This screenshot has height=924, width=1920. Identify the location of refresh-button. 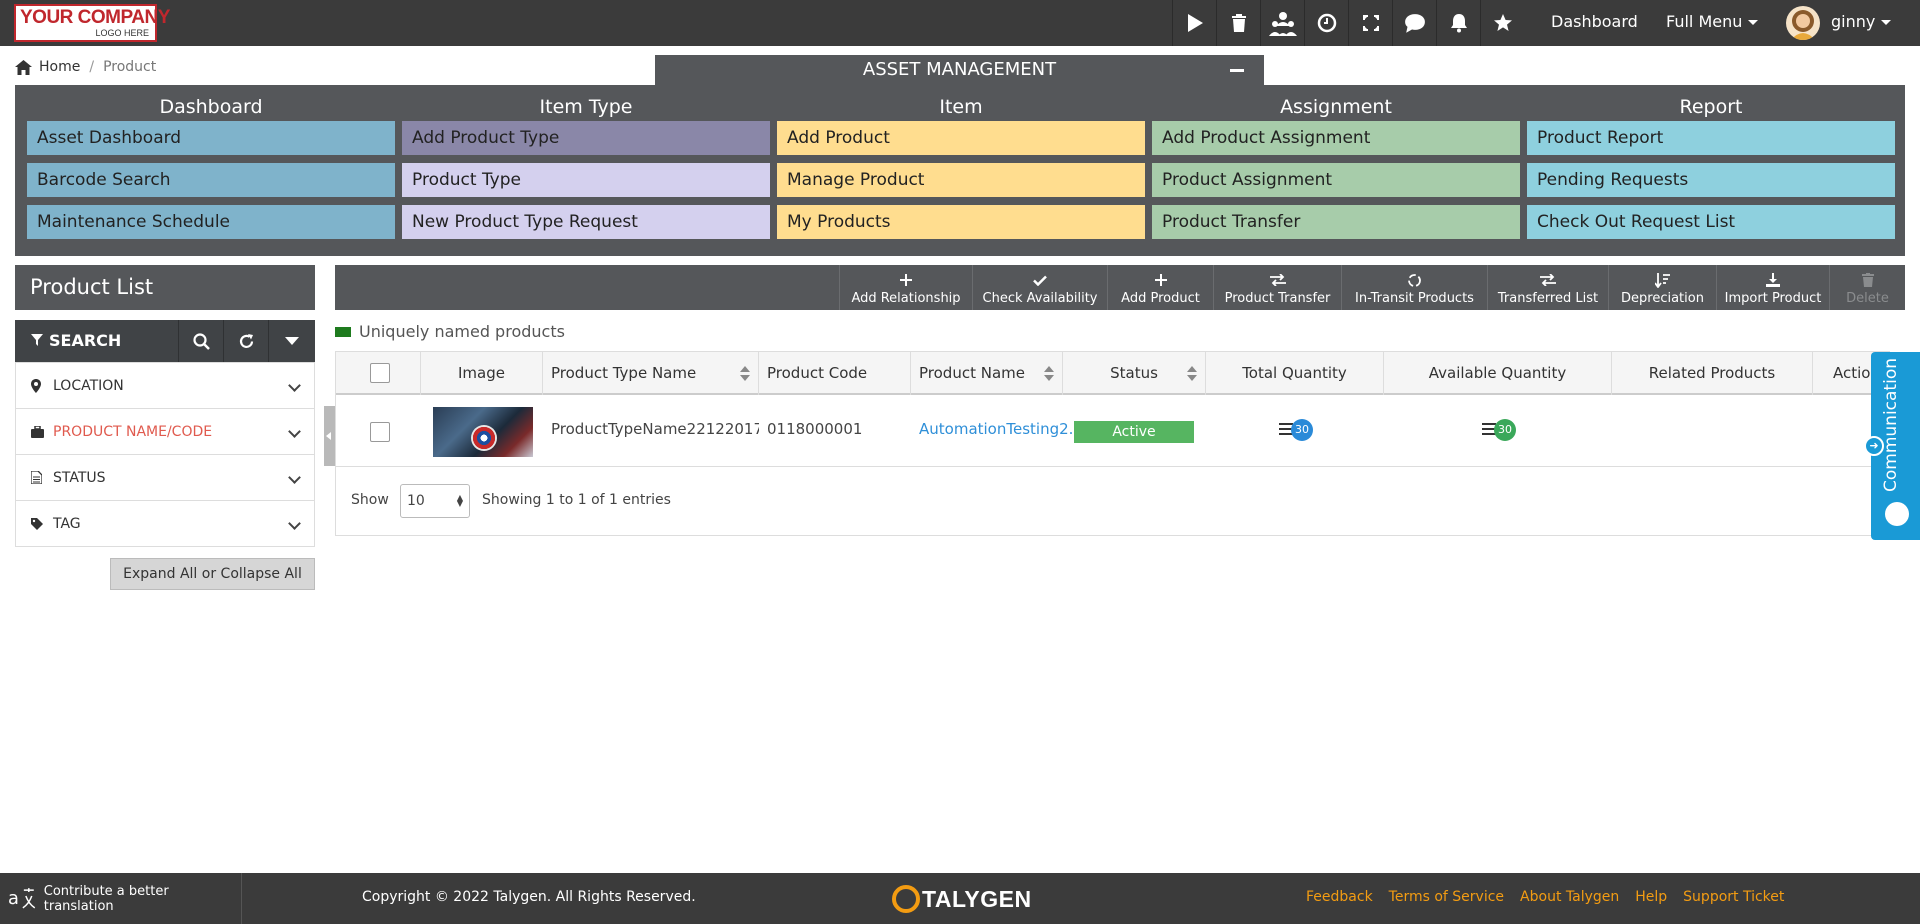
(246, 341).